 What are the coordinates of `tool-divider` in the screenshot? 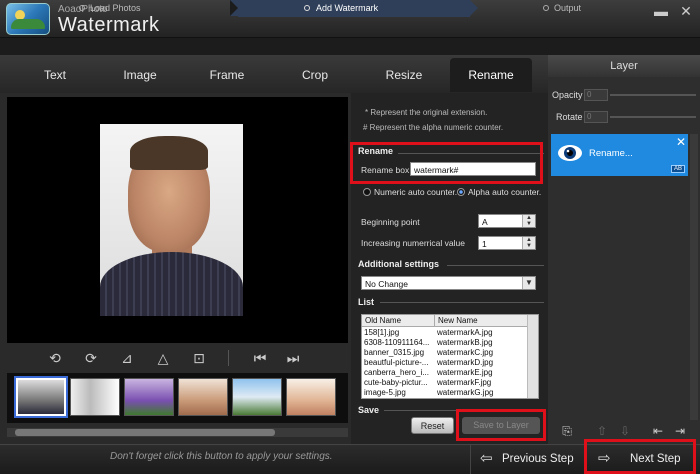 It's located at (228, 358).